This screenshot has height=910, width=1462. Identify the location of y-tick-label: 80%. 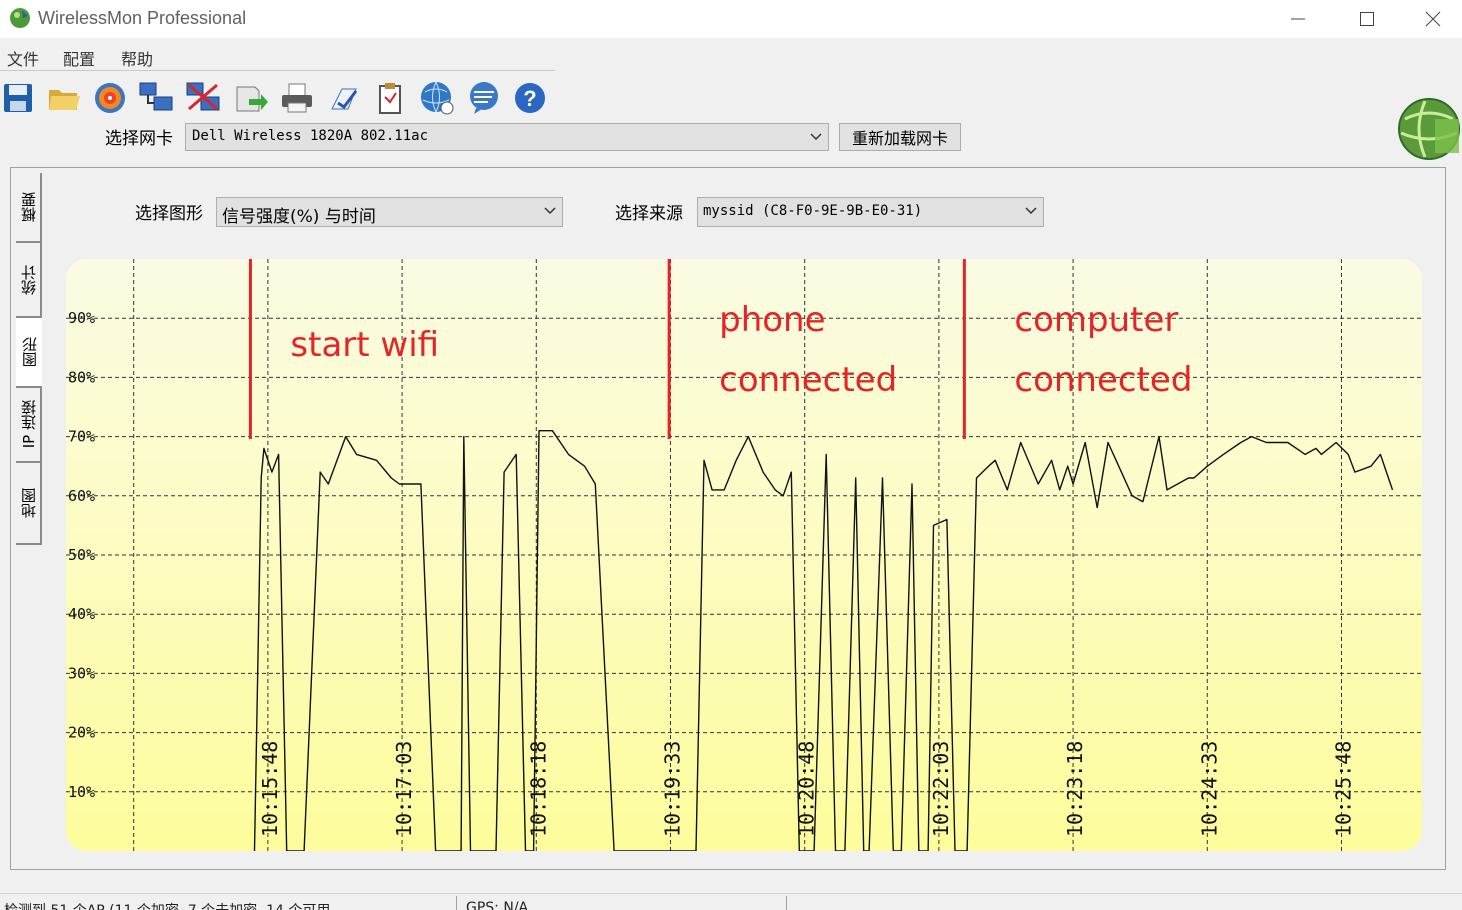
(81, 377).